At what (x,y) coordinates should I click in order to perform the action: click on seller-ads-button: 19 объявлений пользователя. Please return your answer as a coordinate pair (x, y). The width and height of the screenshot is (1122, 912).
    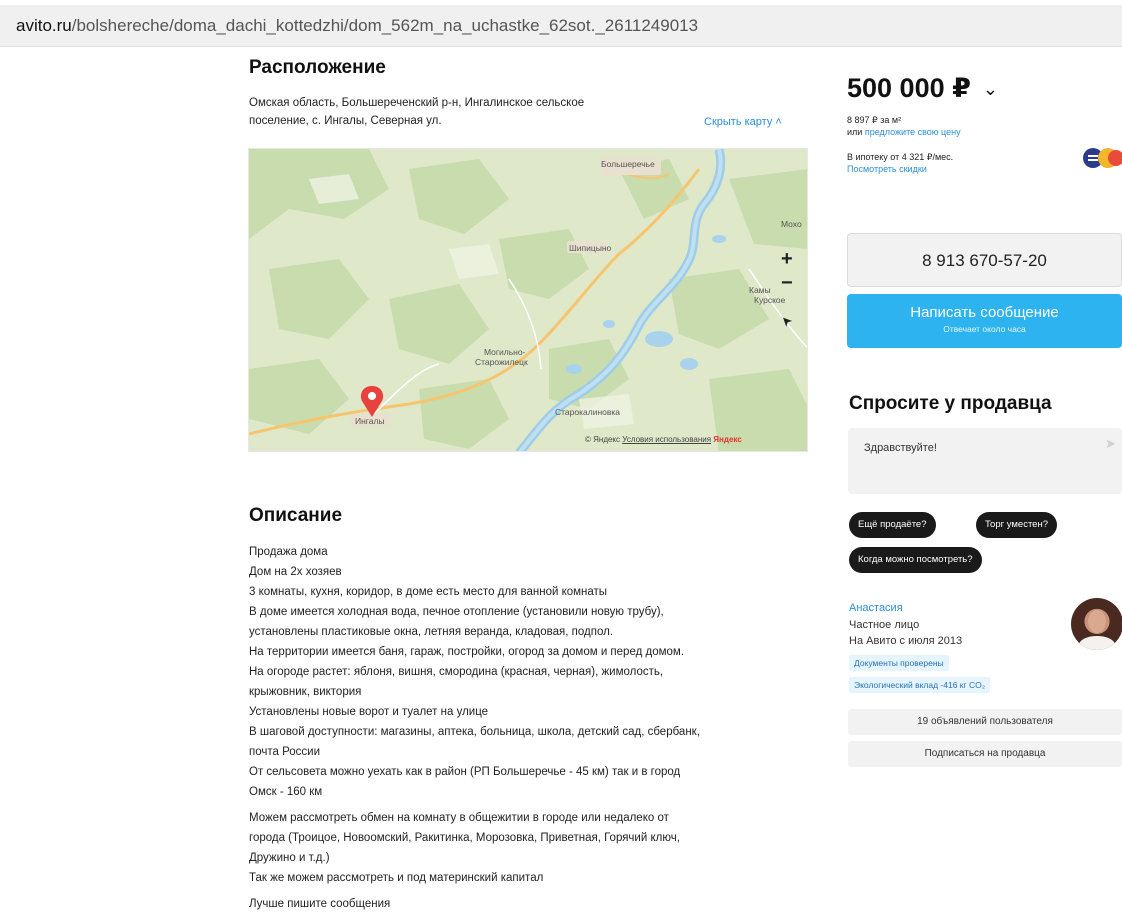
    Looking at the image, I should click on (985, 722).